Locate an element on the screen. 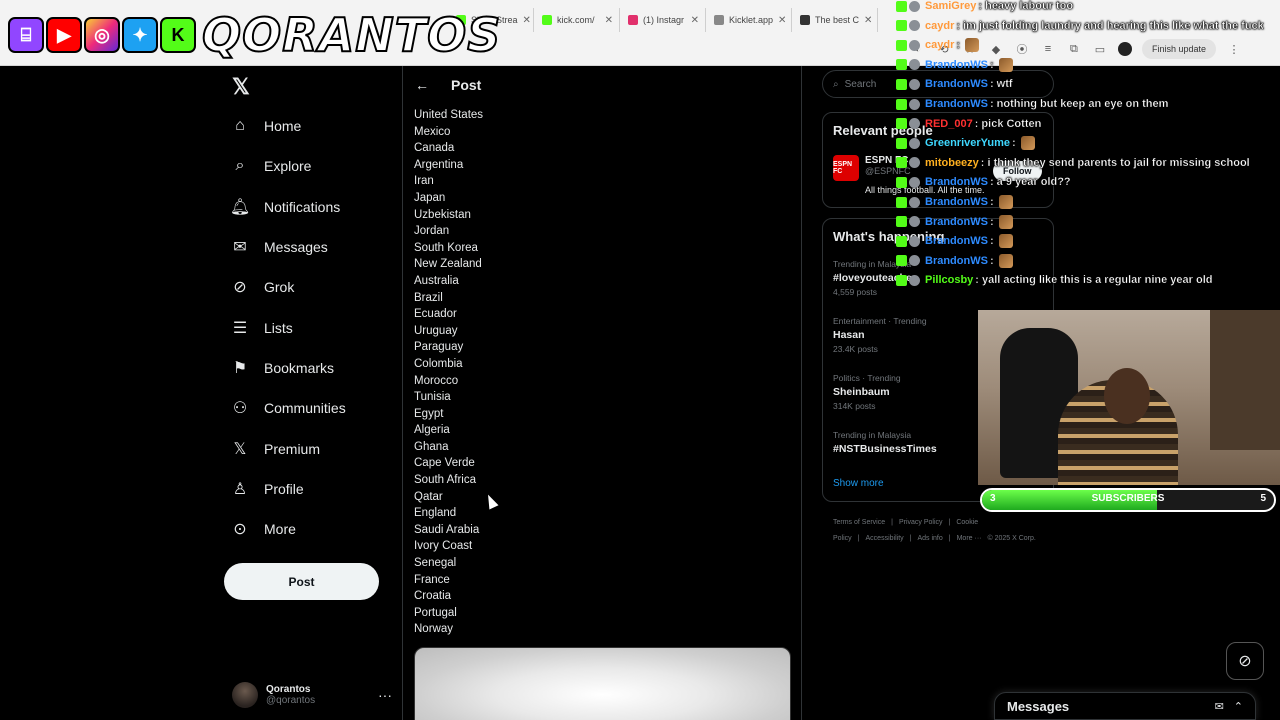 This screenshot has width=1280, height=720. browser-tab: (1) Instagr ✕ is located at coordinates (664, 20).